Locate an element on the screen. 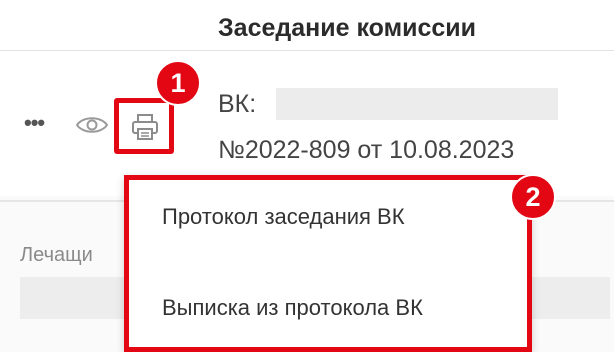  eye-icon is located at coordinates (92, 125).